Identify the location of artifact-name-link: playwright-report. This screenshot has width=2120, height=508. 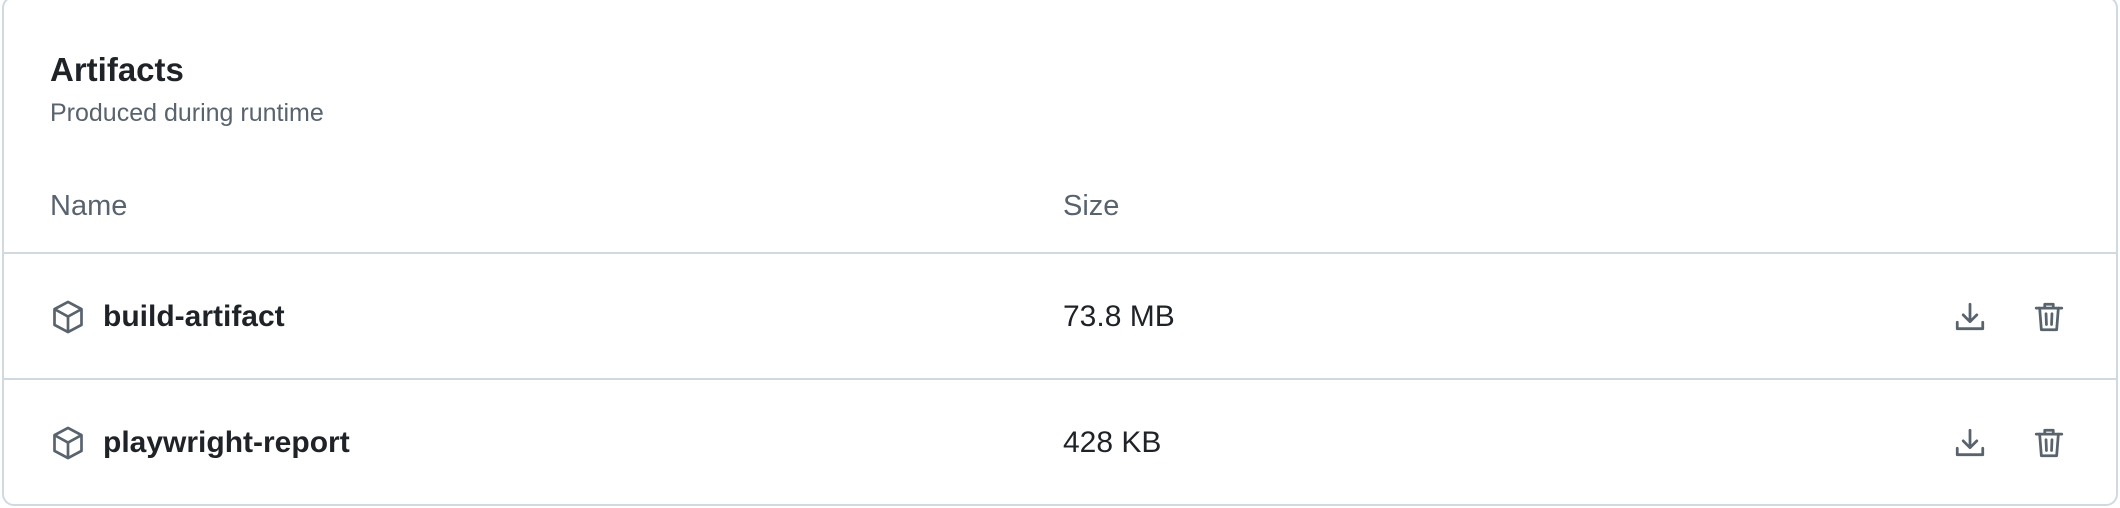
(226, 443).